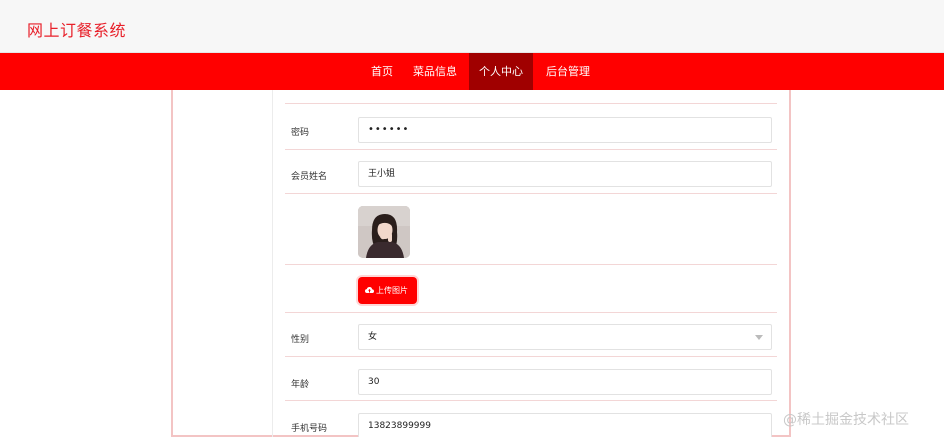  I want to click on upload-image-button: 上传图片, so click(387, 290).